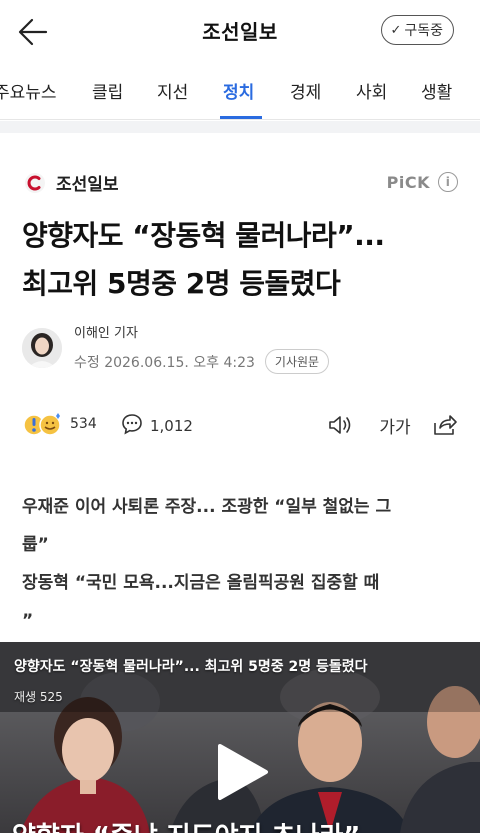 This screenshot has width=480, height=833. I want to click on comment-button: 1,012, so click(156, 426).